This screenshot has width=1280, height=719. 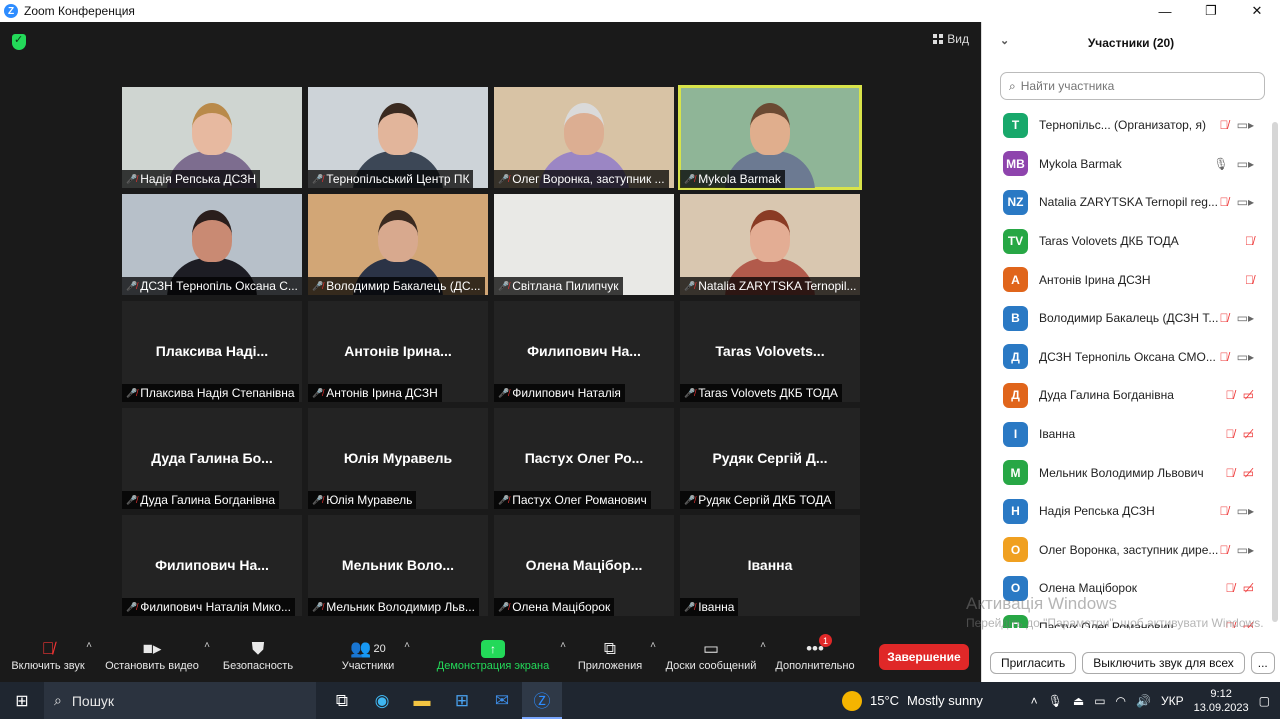 What do you see at coordinates (1211, 11) in the screenshot?
I see `maximize-icon: ❐` at bounding box center [1211, 11].